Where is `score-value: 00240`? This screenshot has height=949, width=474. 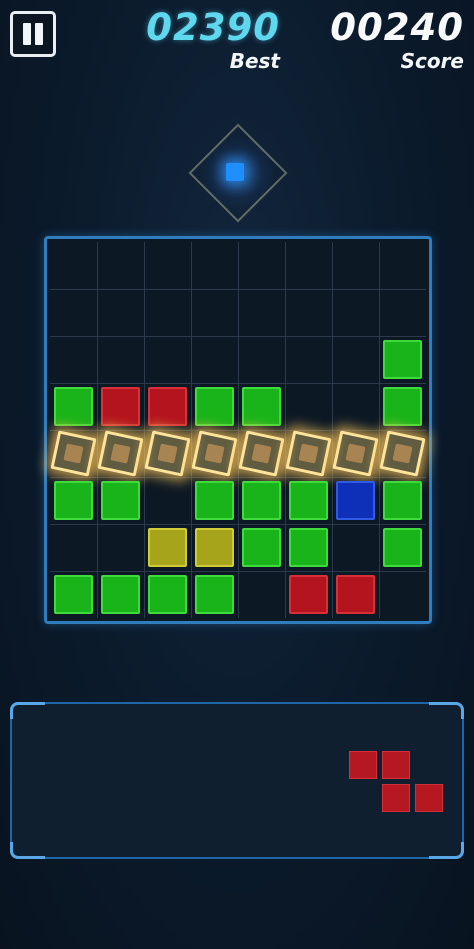
score-value: 00240 is located at coordinates (397, 27).